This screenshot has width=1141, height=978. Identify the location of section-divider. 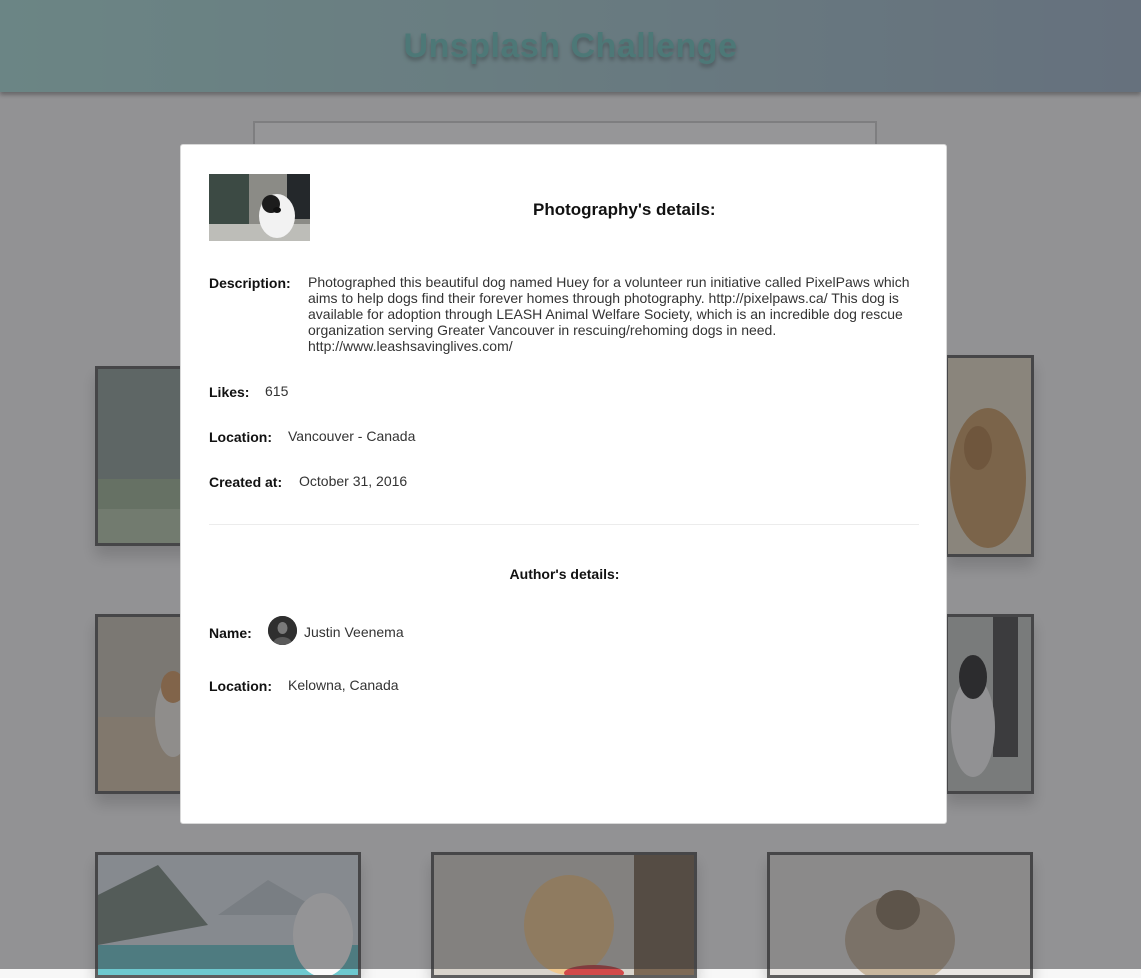
(564, 524).